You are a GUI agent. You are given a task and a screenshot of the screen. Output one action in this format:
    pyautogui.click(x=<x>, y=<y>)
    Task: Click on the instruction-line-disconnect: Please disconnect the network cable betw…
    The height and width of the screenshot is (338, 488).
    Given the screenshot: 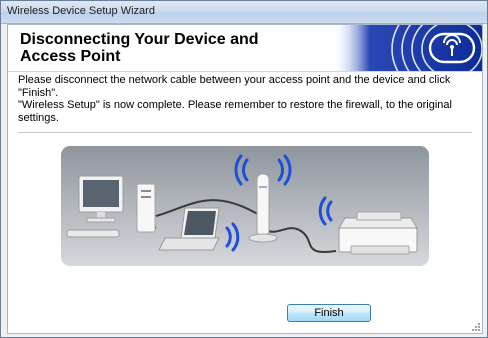 What is the action you would take?
    pyautogui.click(x=234, y=86)
    